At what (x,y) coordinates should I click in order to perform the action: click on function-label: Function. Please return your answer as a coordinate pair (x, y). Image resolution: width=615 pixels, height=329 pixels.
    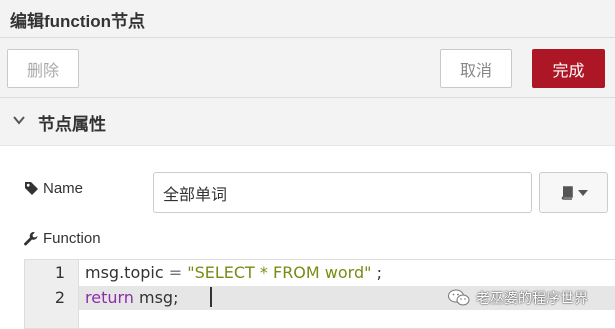
    Looking at the image, I should click on (62, 238).